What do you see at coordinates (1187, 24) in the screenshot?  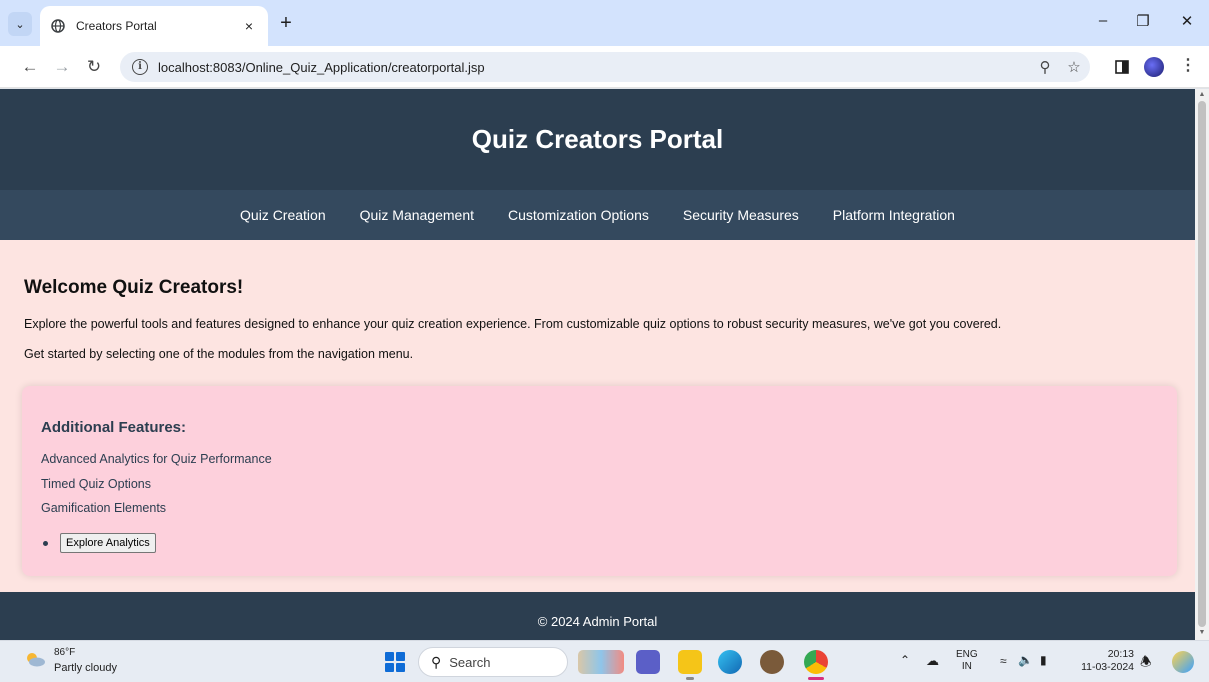 I see `close-window-icon: ✕` at bounding box center [1187, 24].